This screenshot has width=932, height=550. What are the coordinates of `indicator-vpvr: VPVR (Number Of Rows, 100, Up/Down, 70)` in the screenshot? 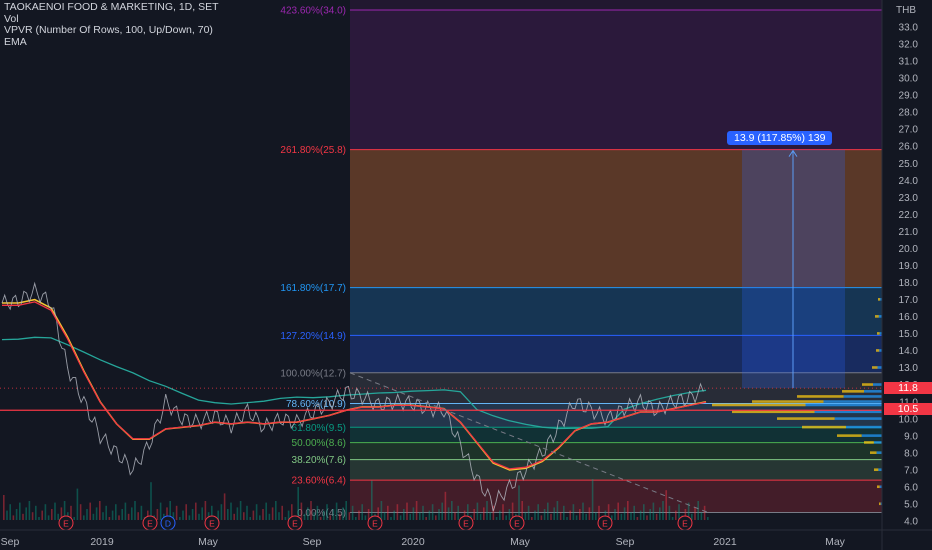 It's located at (111, 30).